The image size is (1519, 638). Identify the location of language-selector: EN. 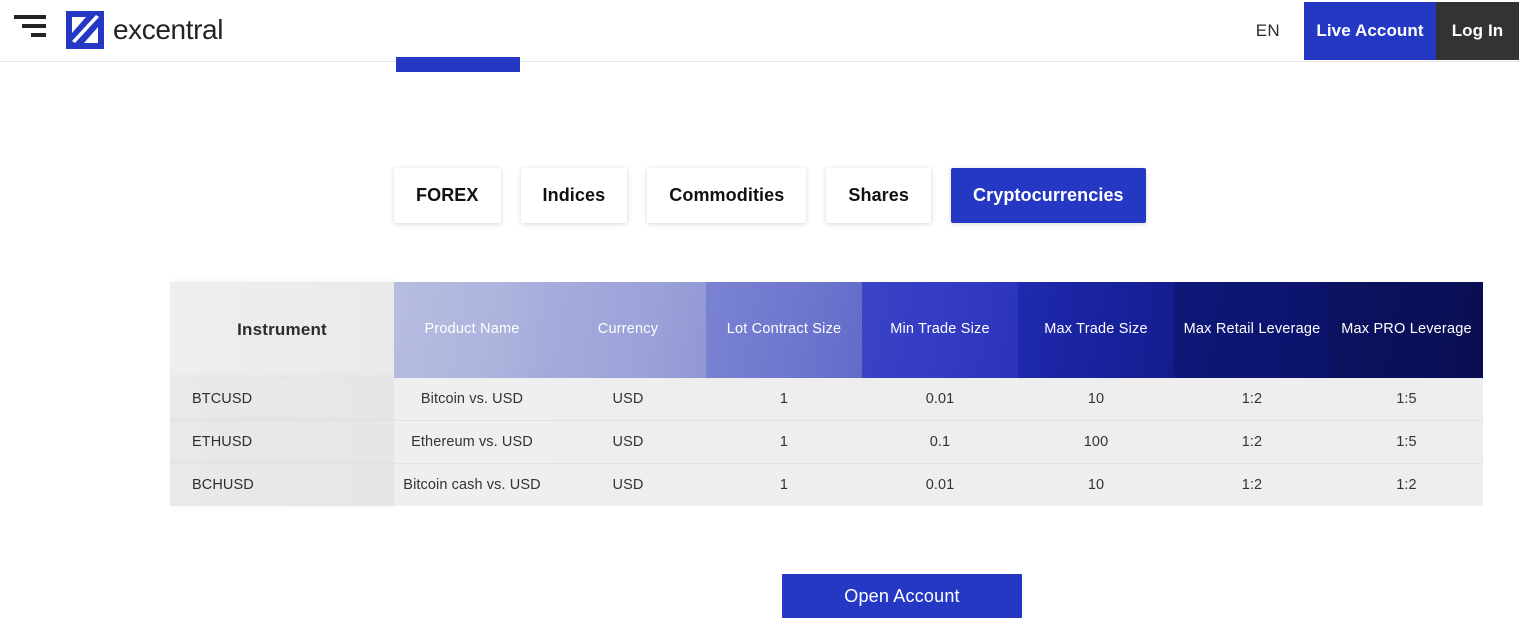
(1268, 31).